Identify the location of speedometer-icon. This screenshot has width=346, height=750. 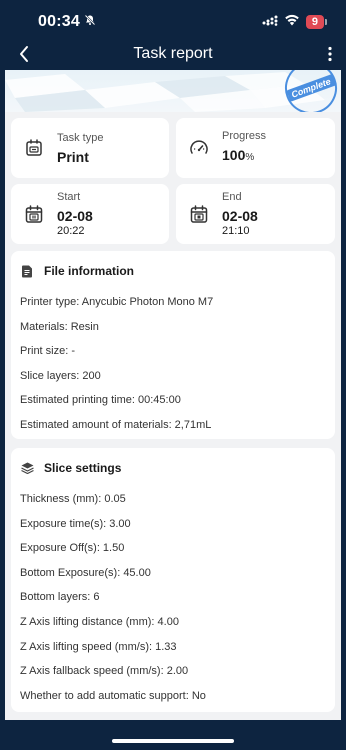
(199, 148).